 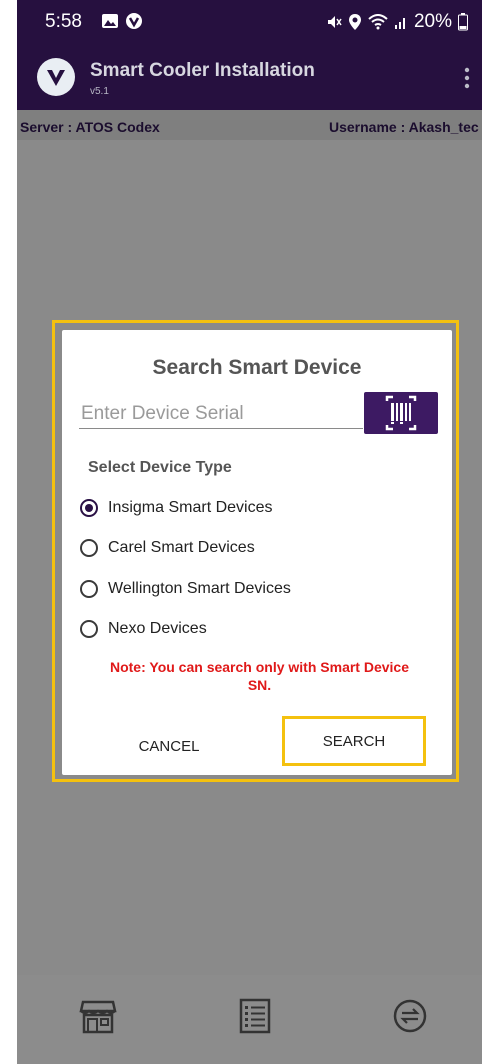 What do you see at coordinates (410, 1016) in the screenshot?
I see `sync-icon` at bounding box center [410, 1016].